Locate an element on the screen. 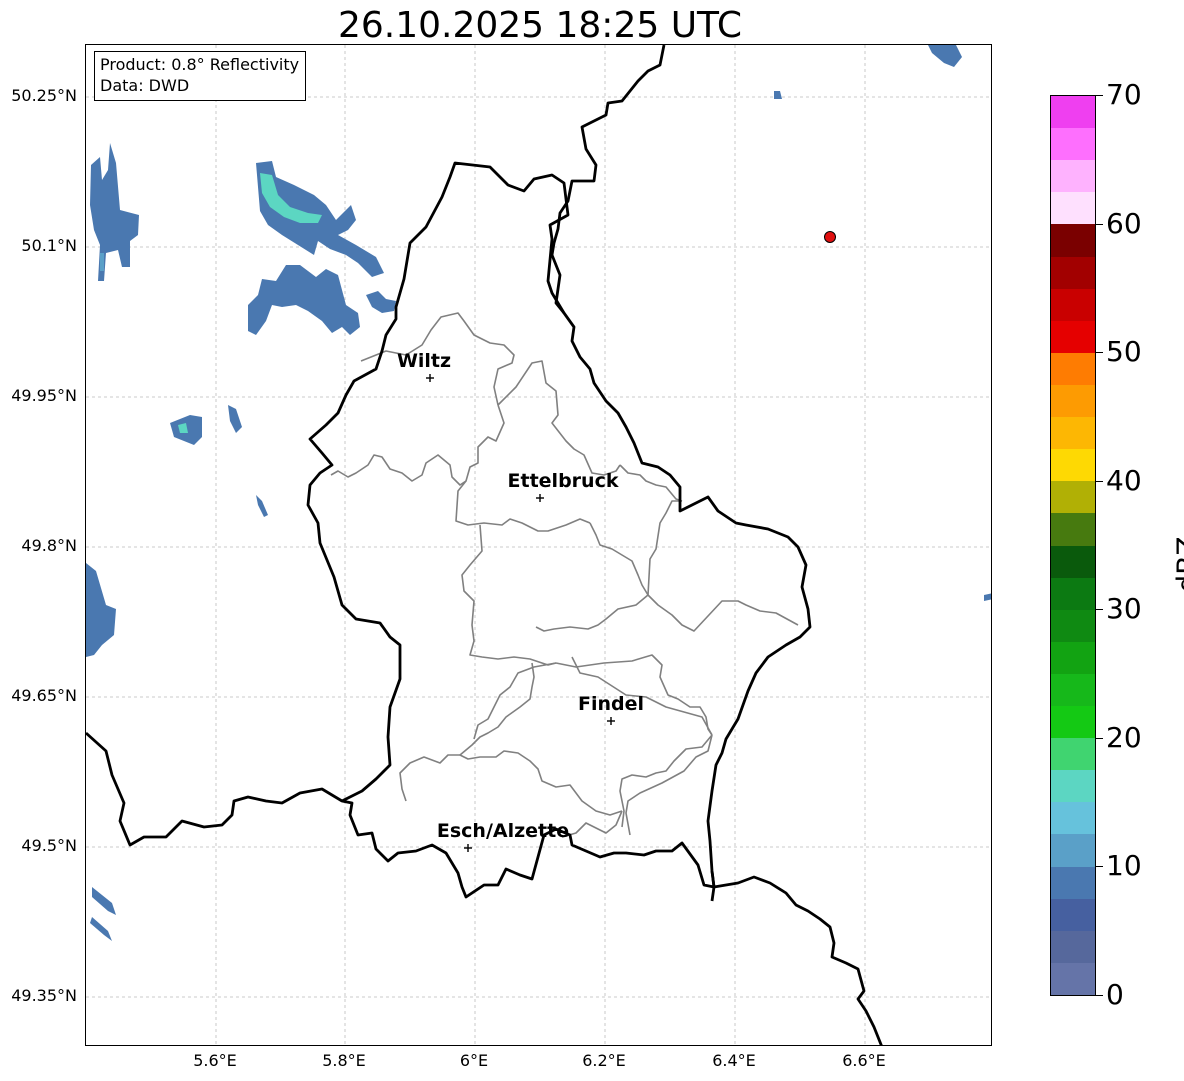 The height and width of the screenshot is (1081, 1184). city-label-wiltz: Wiltz is located at coordinates (424, 361).